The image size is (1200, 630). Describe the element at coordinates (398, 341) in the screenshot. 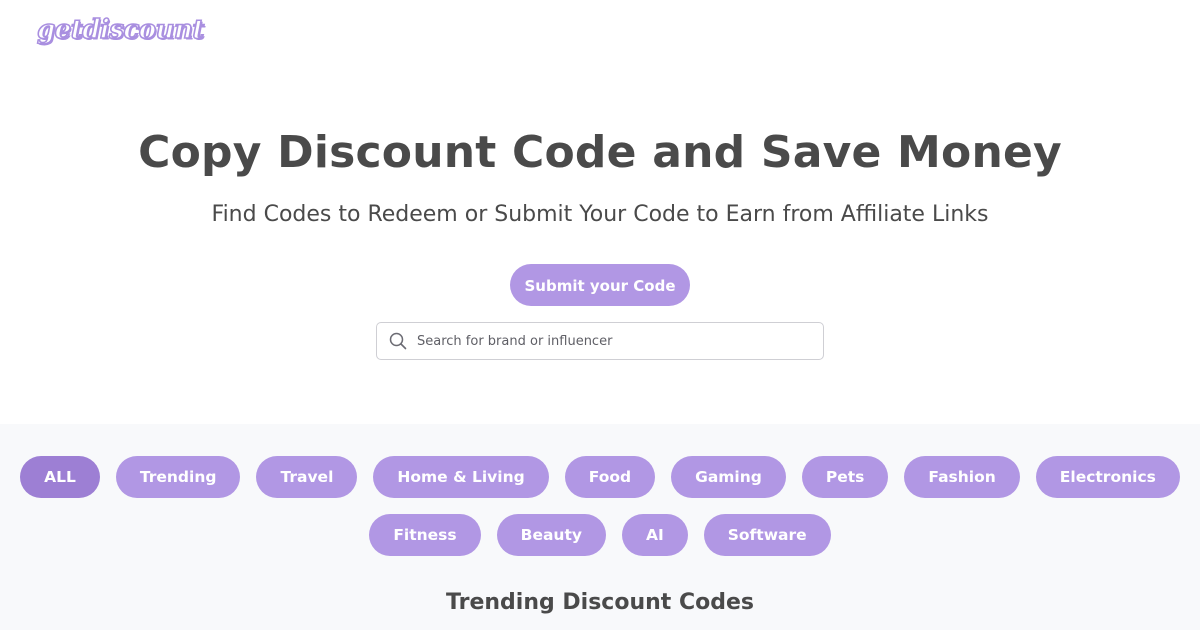

I see `search-icon` at that location.